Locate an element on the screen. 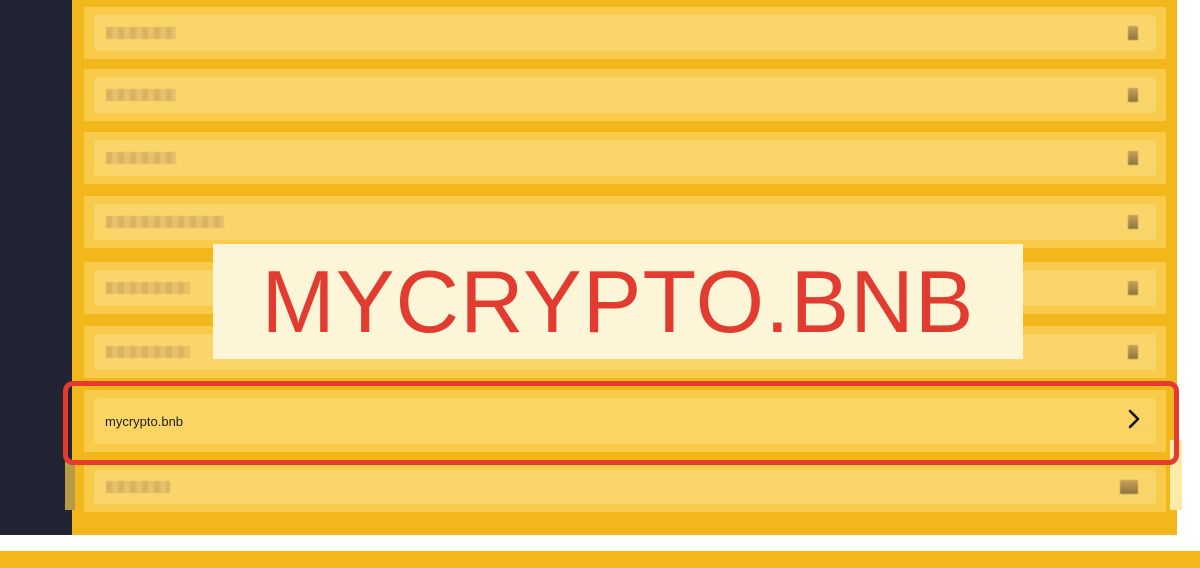  domain-name-label: mycrypto.bnb is located at coordinates (144, 421).